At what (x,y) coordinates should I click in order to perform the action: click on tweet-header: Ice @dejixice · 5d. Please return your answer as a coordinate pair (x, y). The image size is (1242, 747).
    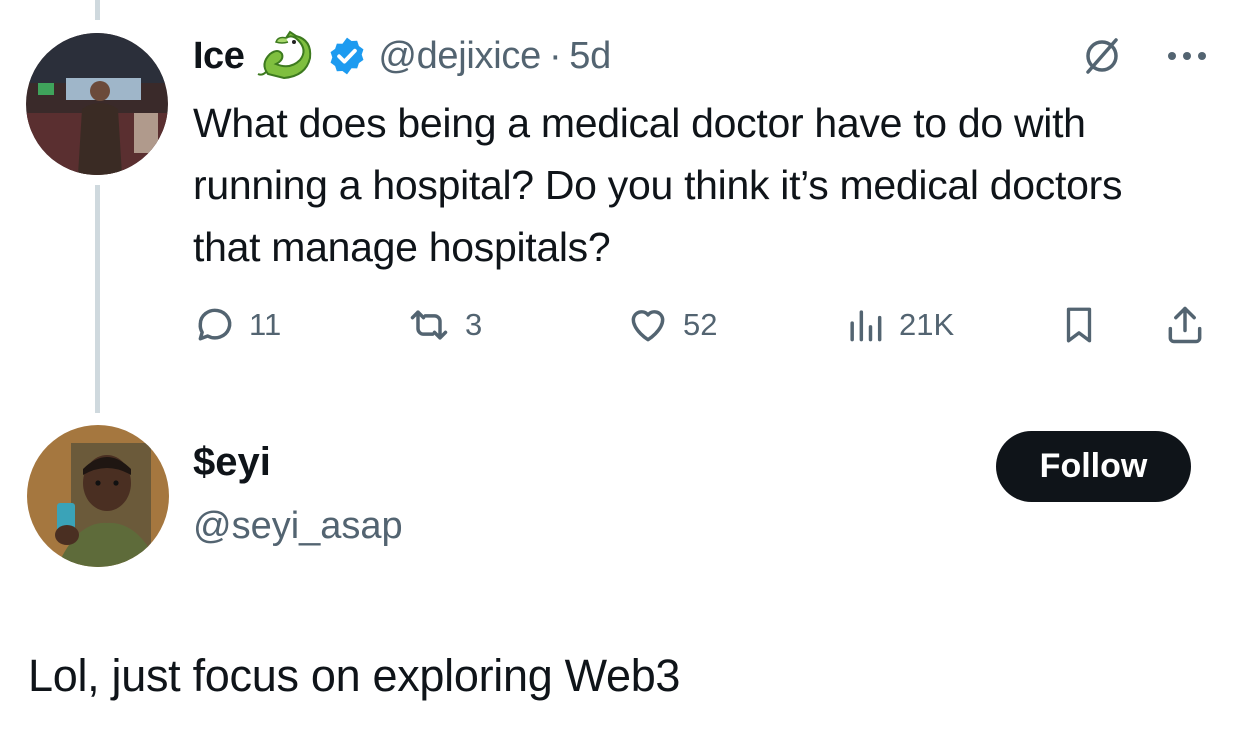
    Looking at the image, I should click on (402, 56).